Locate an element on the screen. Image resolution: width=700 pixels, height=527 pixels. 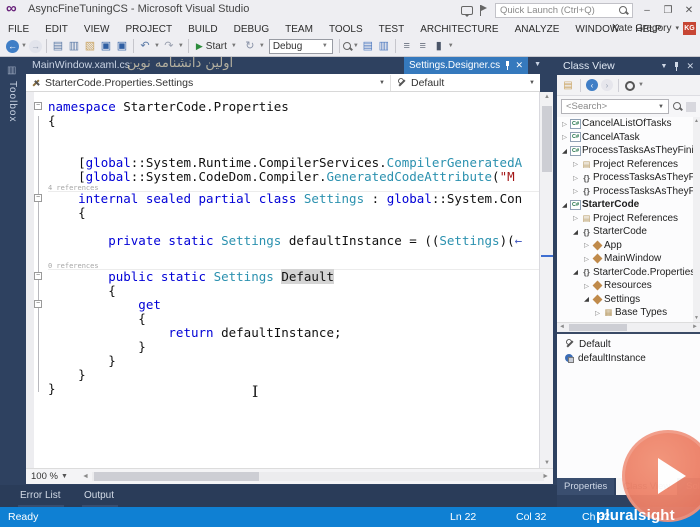
tab-output: Output is located at coordinates (100, 500).